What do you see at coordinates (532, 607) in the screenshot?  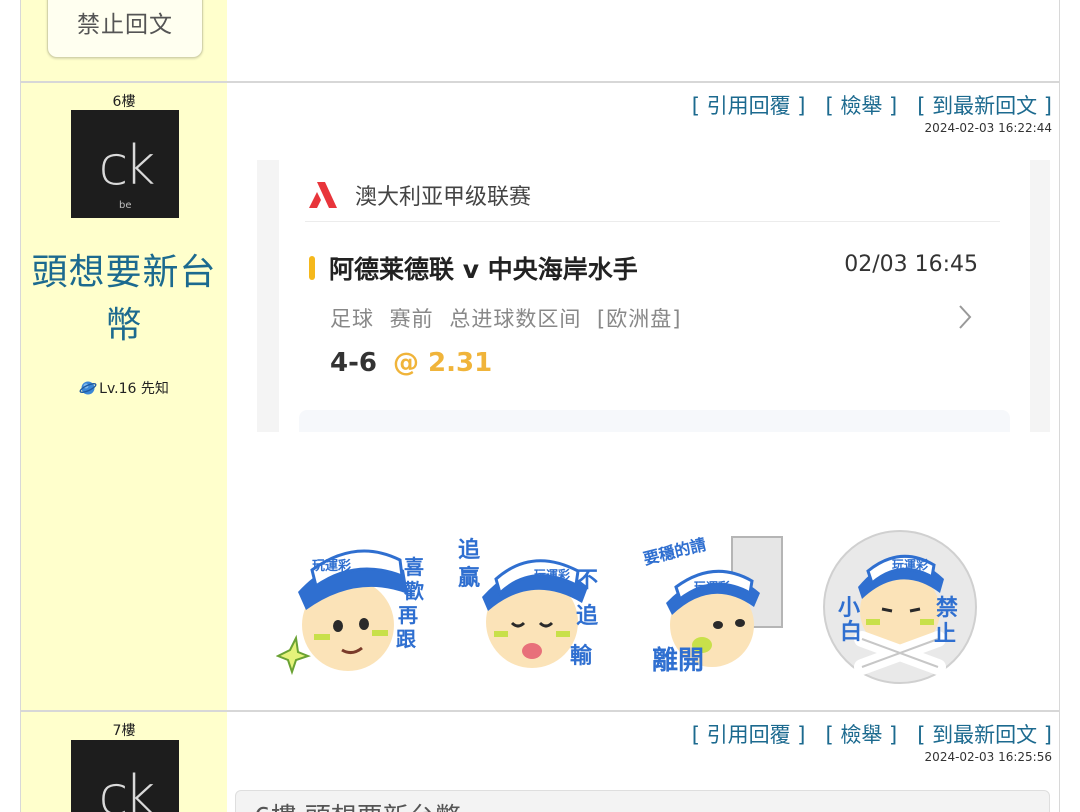 I see `sticker-chase-win: 玩運彩 追 贏 不 追 輸` at bounding box center [532, 607].